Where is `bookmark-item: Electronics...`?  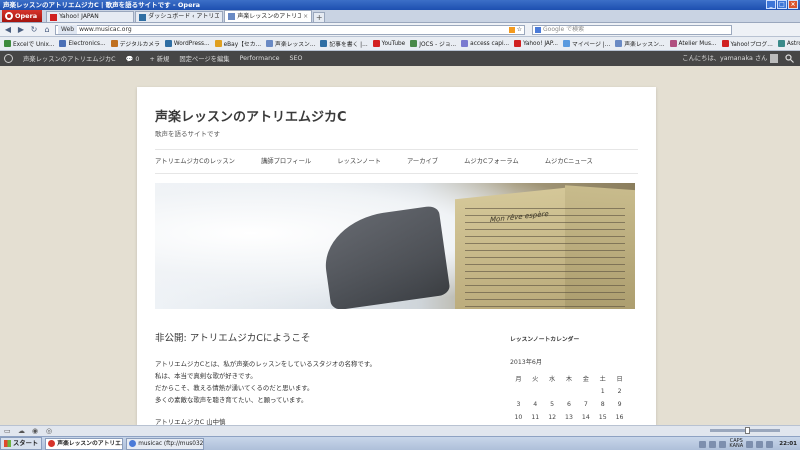 bookmark-item: Electronics... is located at coordinates (83, 43).